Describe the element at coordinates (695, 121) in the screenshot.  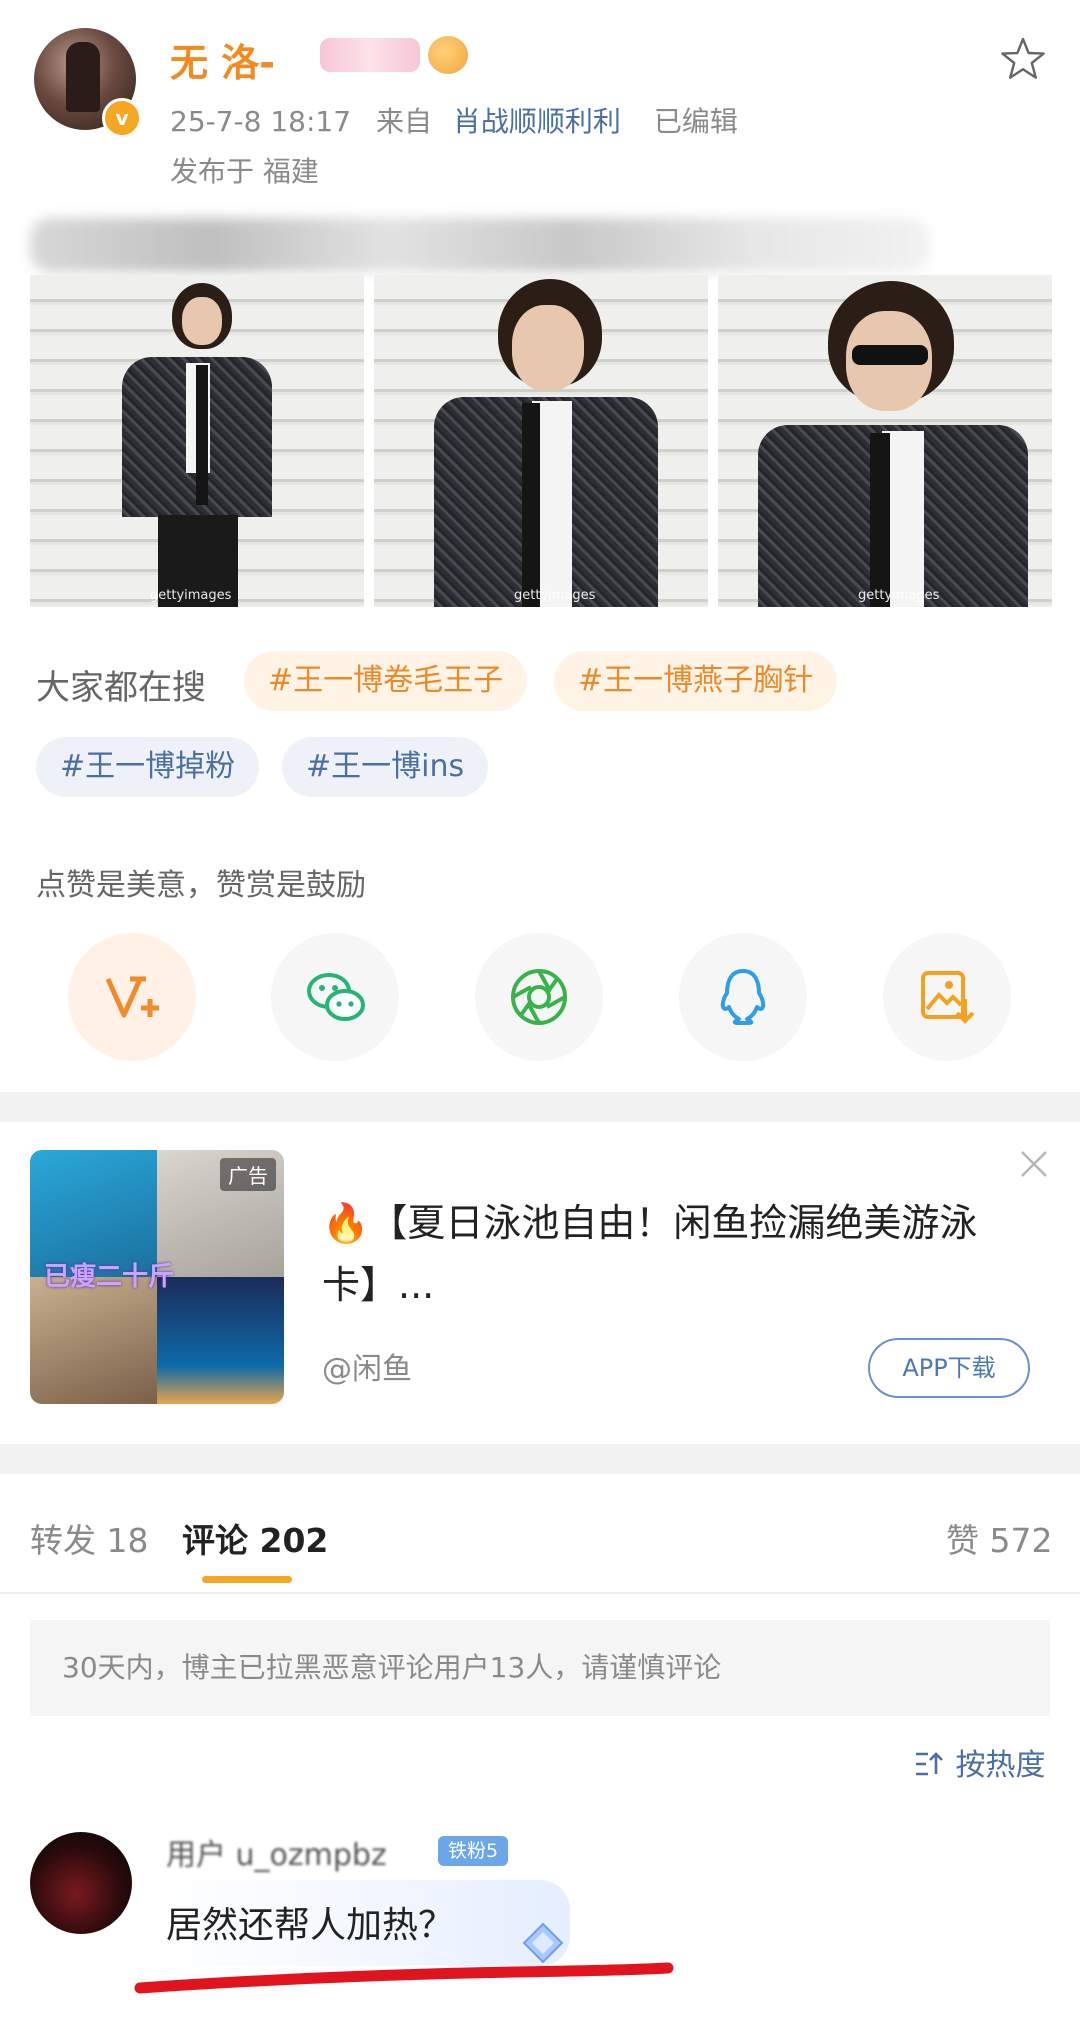
I see `edited-label: 已编辑` at that location.